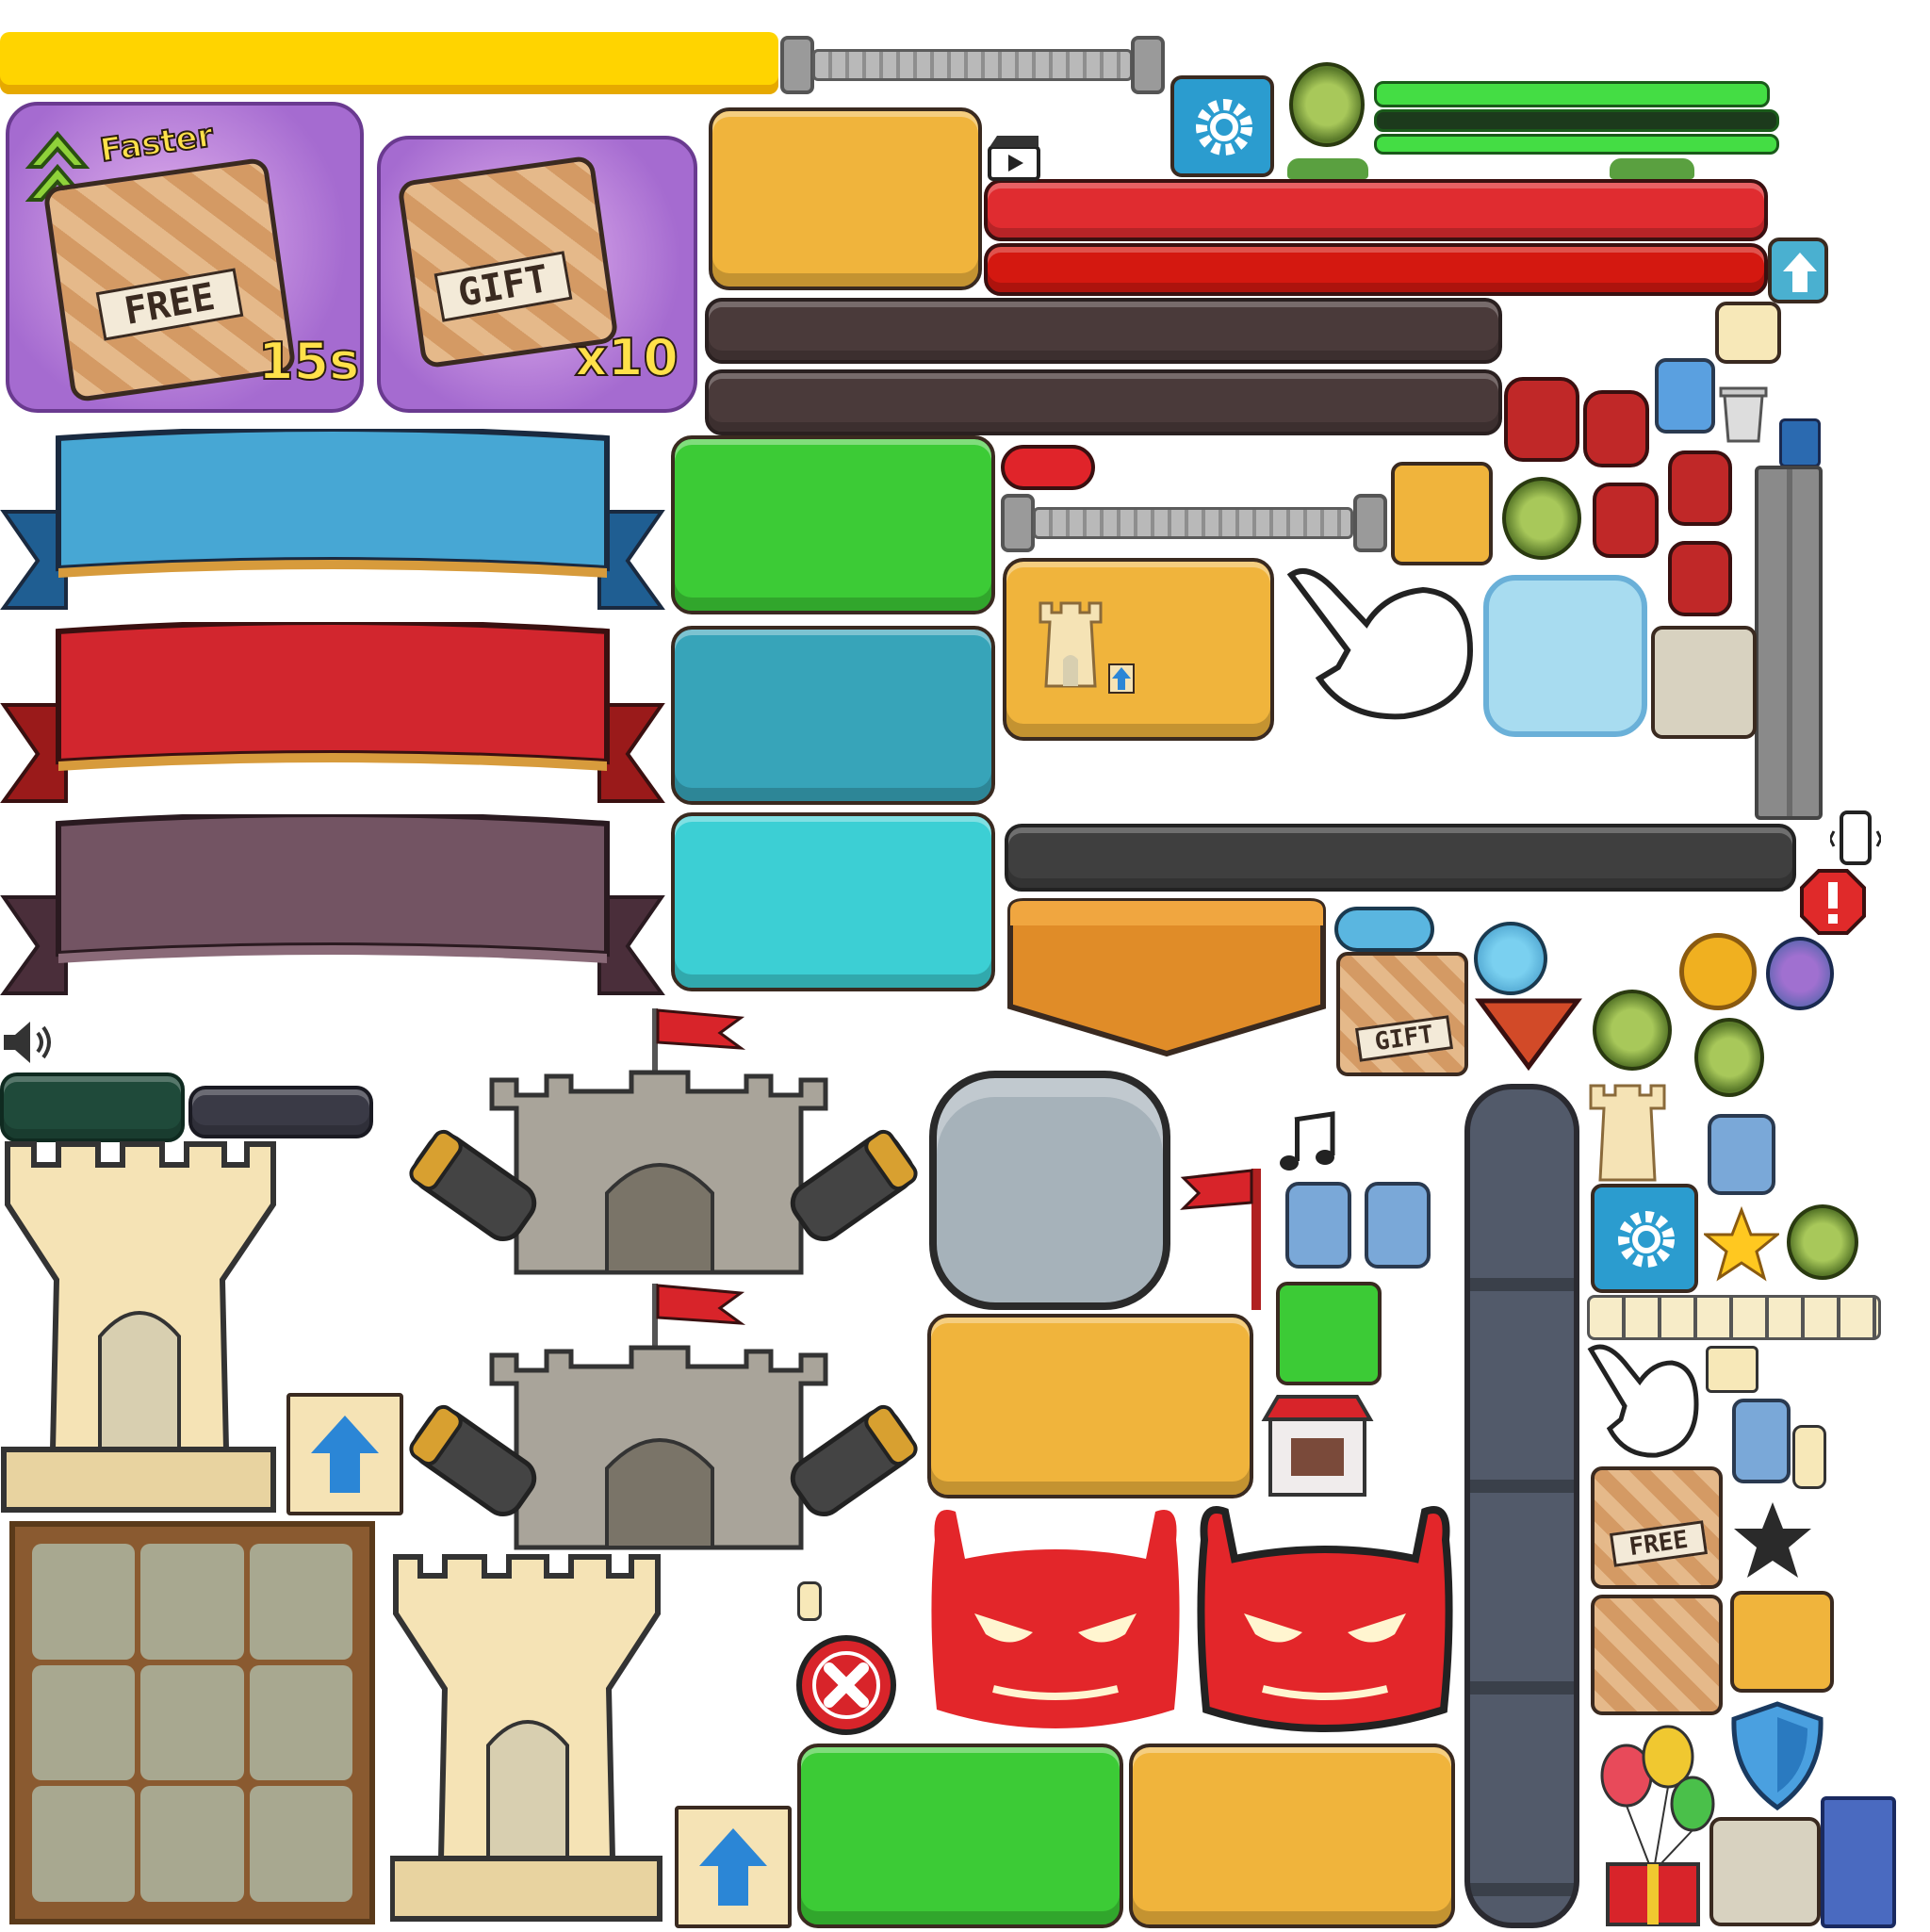 The width and height of the screenshot is (1930, 1932). Describe the element at coordinates (526, 1737) in the screenshot. I see `tower-medium` at that location.